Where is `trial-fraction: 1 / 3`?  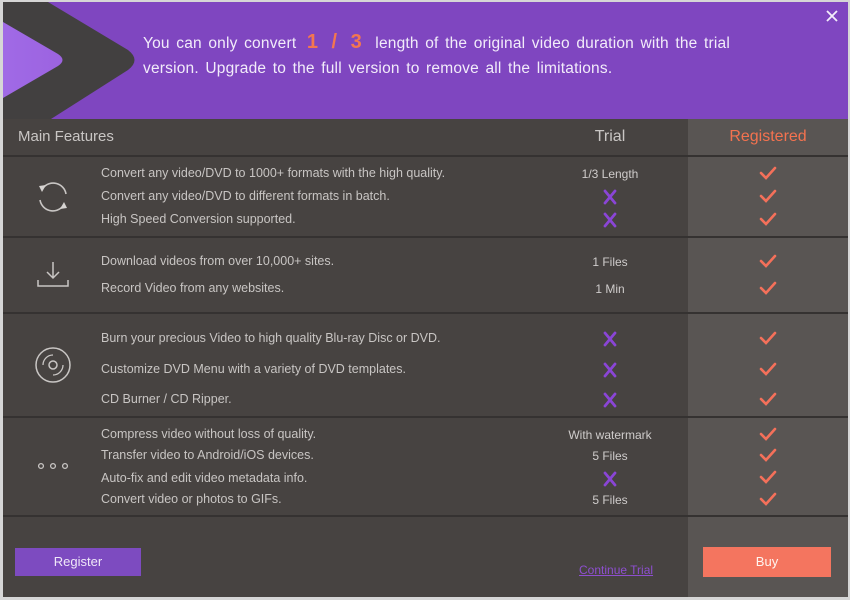 trial-fraction: 1 / 3 is located at coordinates (335, 42).